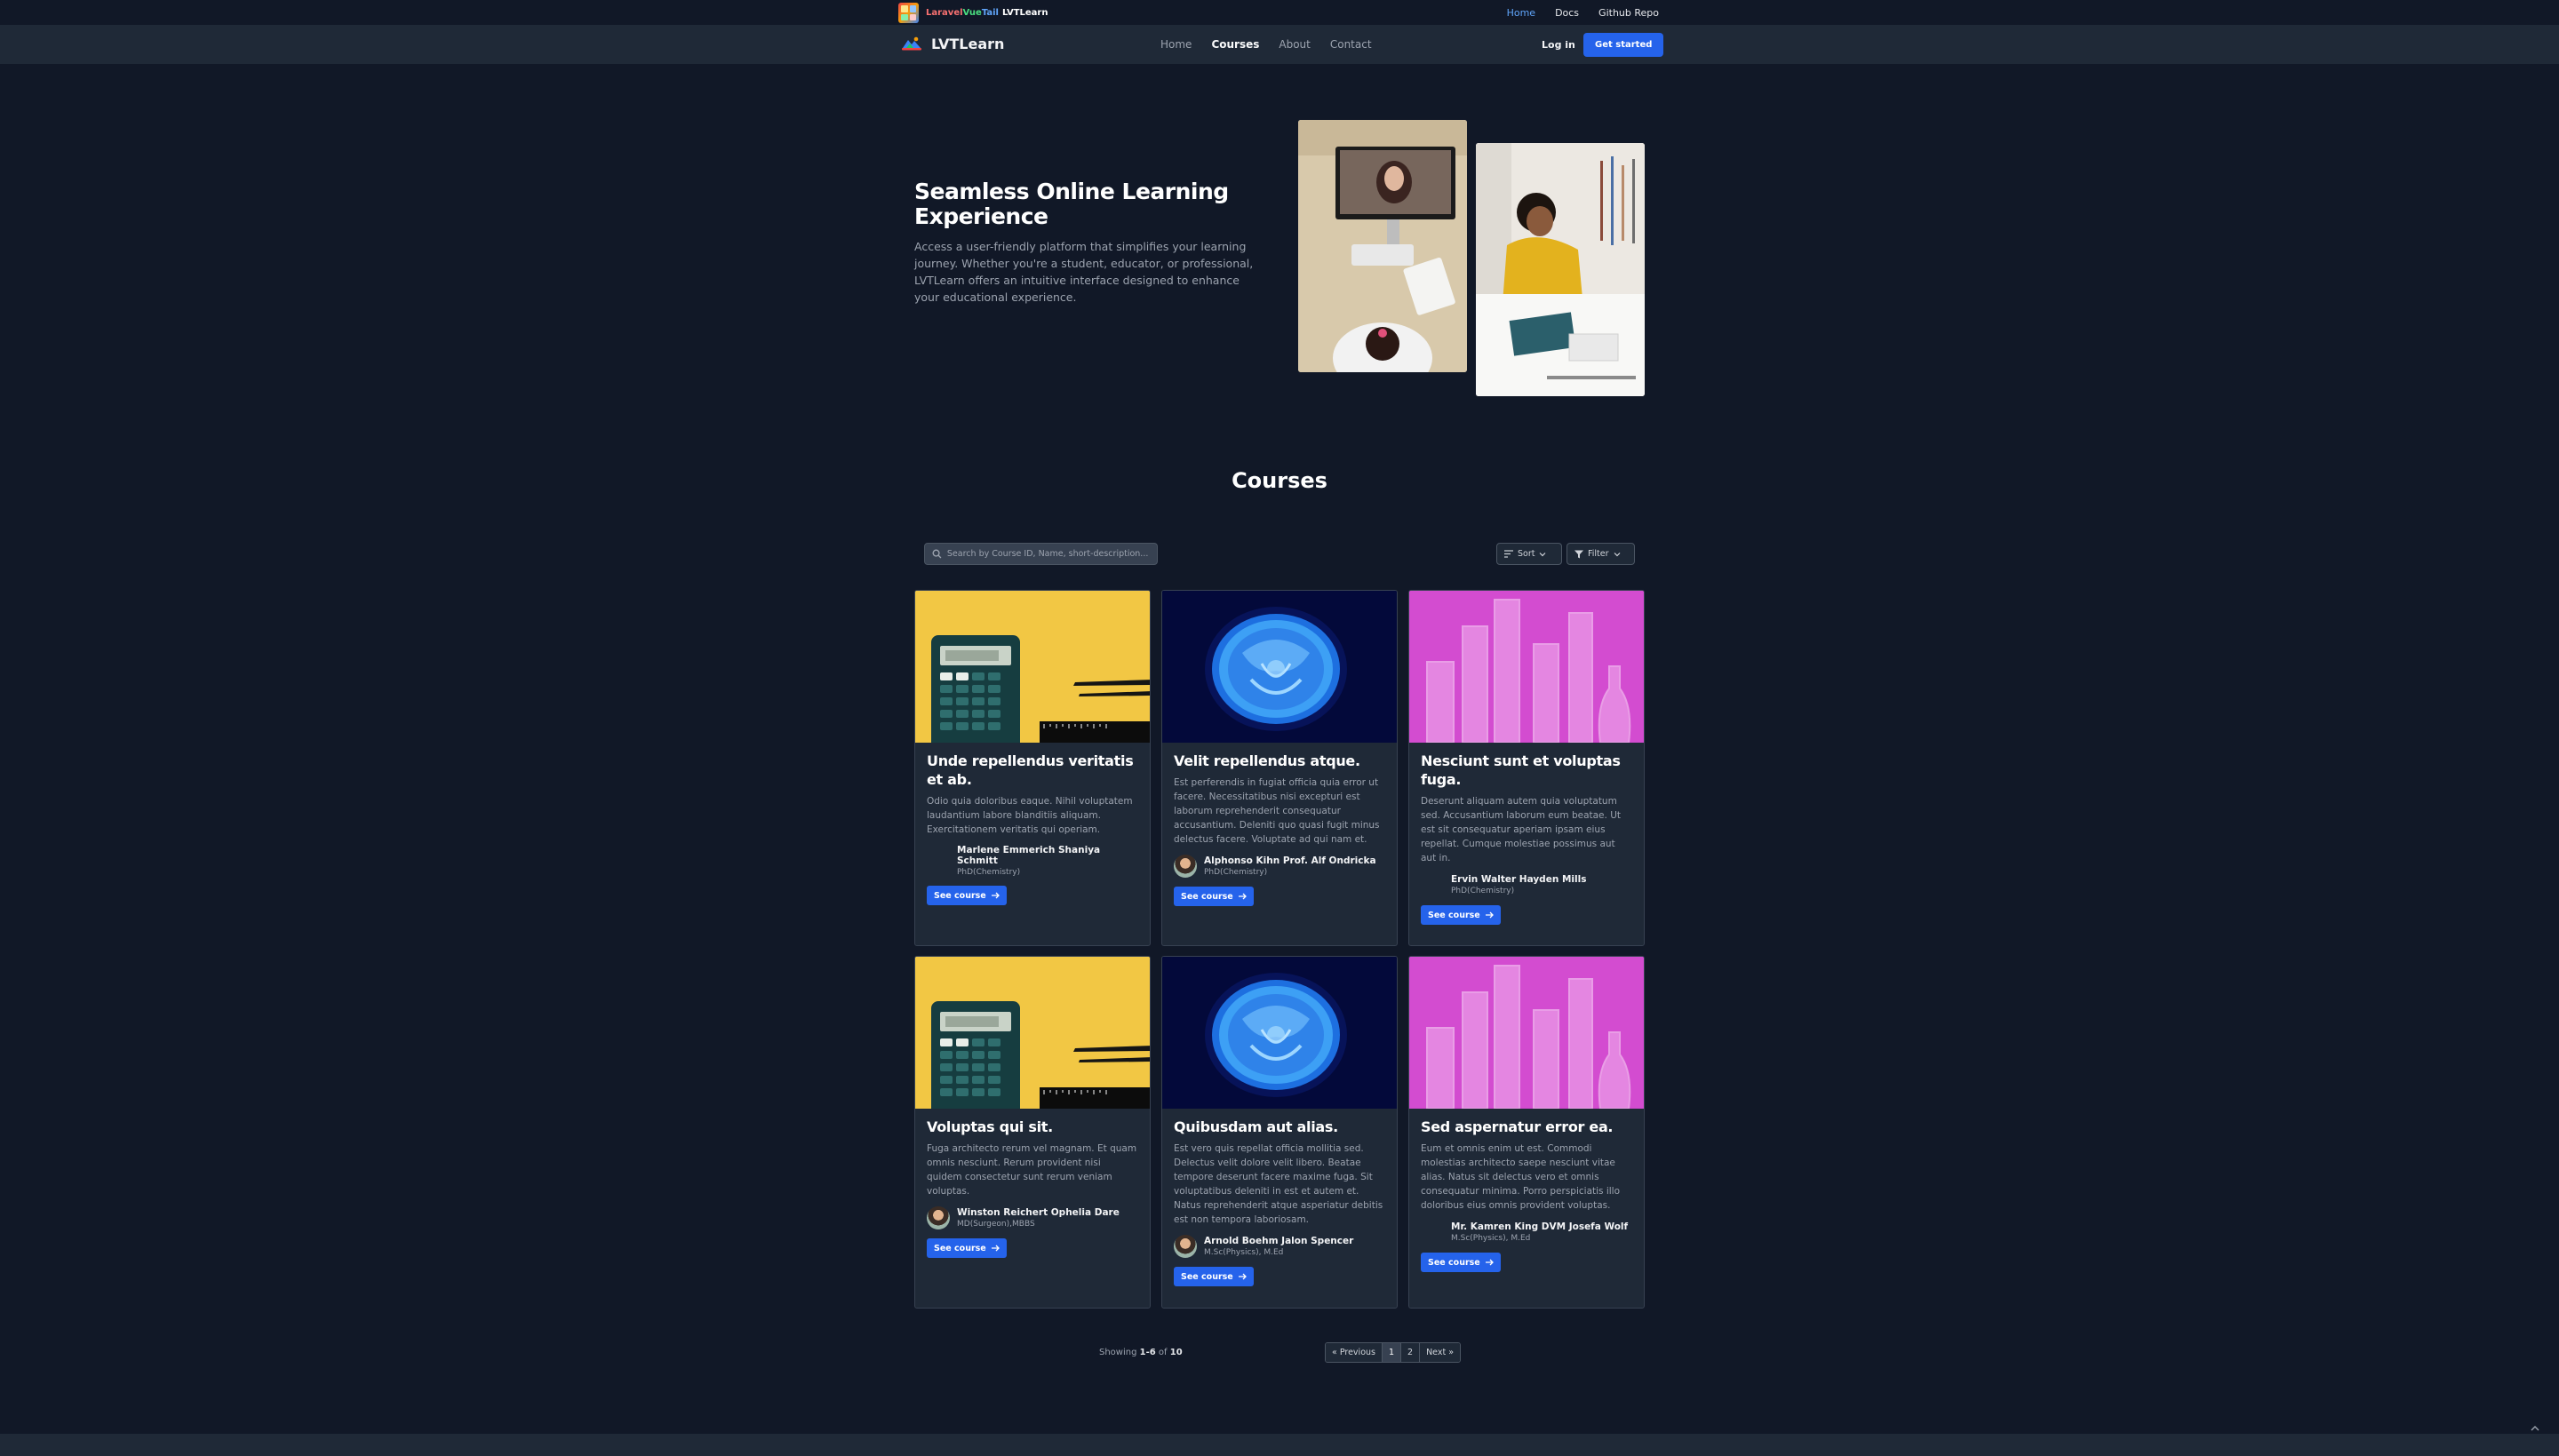 The image size is (2559, 1456). I want to click on course-title: Unde repellendus veritatis et ab., so click(1032, 770).